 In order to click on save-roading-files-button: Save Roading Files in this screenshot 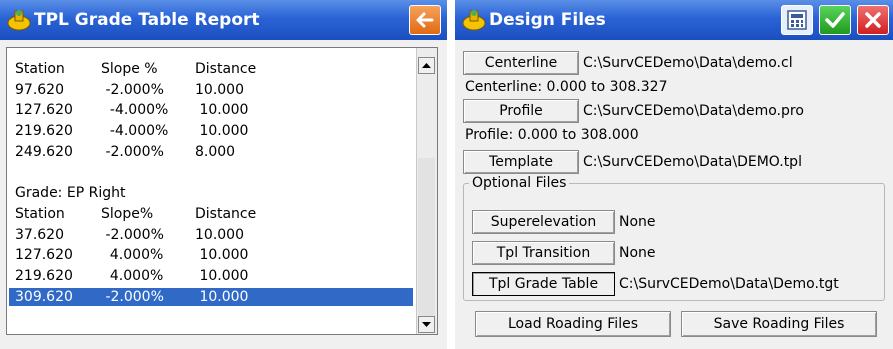, I will do `click(779, 324)`.